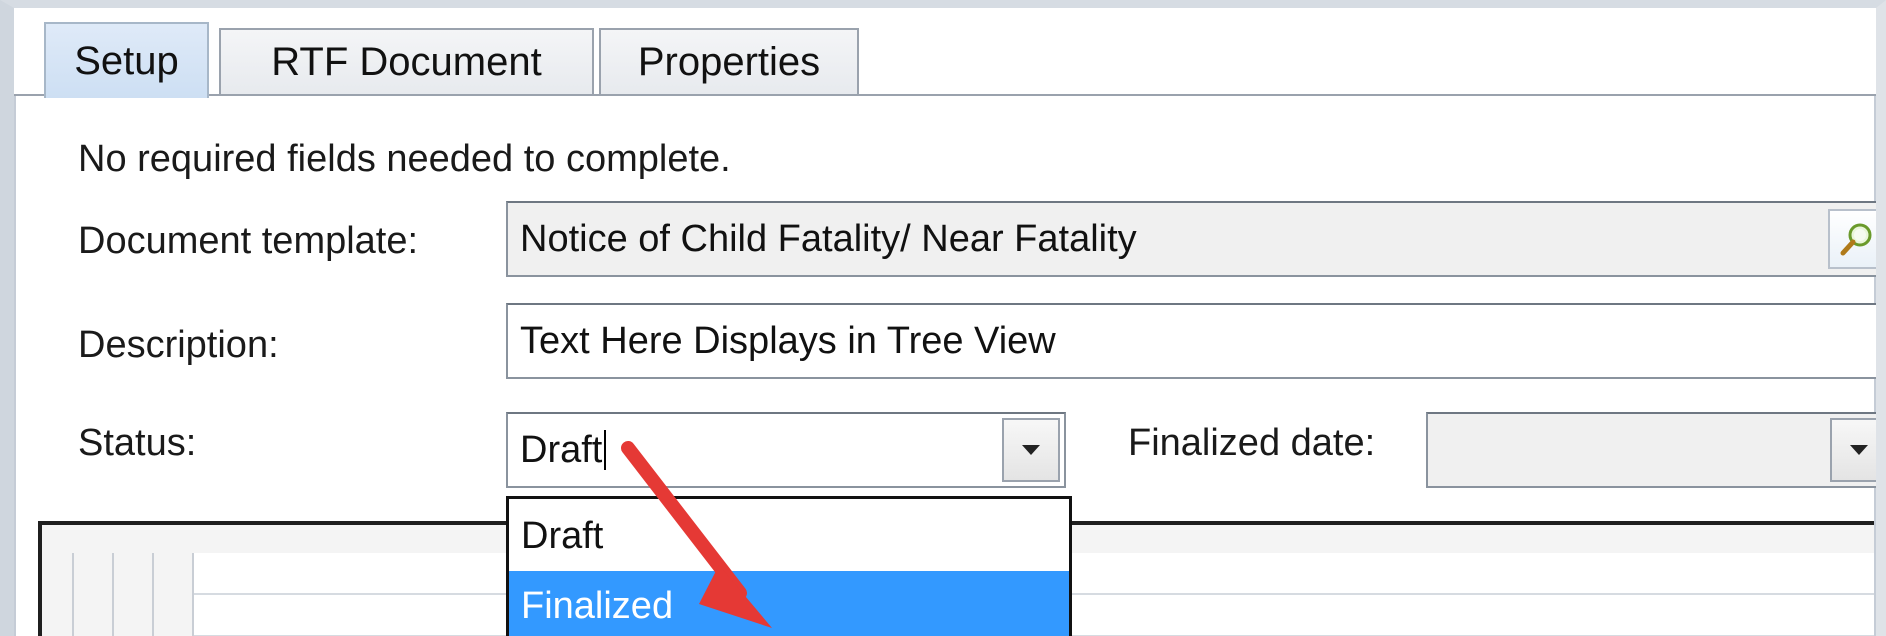  Describe the element at coordinates (605, 450) in the screenshot. I see `text-caret` at that location.